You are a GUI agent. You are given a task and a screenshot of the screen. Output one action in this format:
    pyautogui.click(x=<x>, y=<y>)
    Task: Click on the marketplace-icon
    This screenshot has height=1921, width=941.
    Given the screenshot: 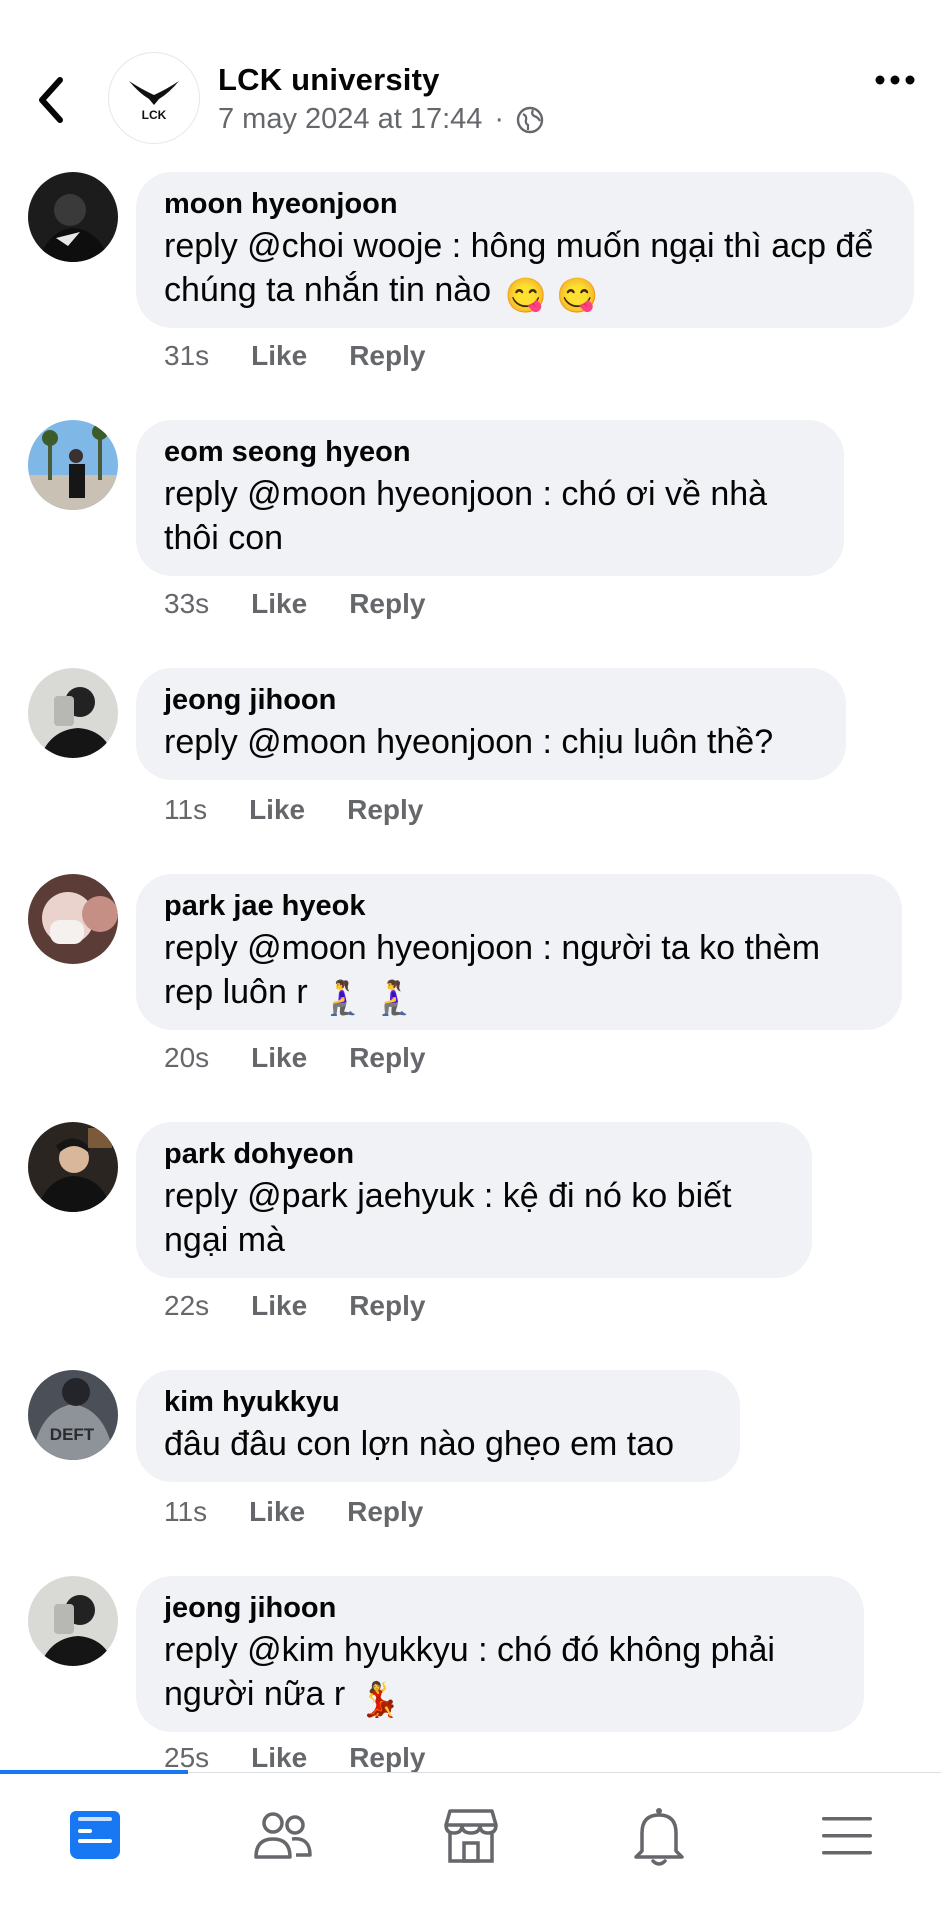 What is the action you would take?
    pyautogui.click(x=471, y=1836)
    